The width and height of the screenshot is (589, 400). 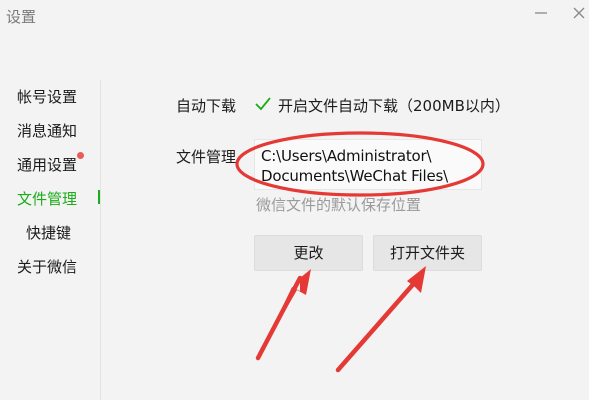 I want to click on sidebar-item-about: 关于微信, so click(x=47, y=266).